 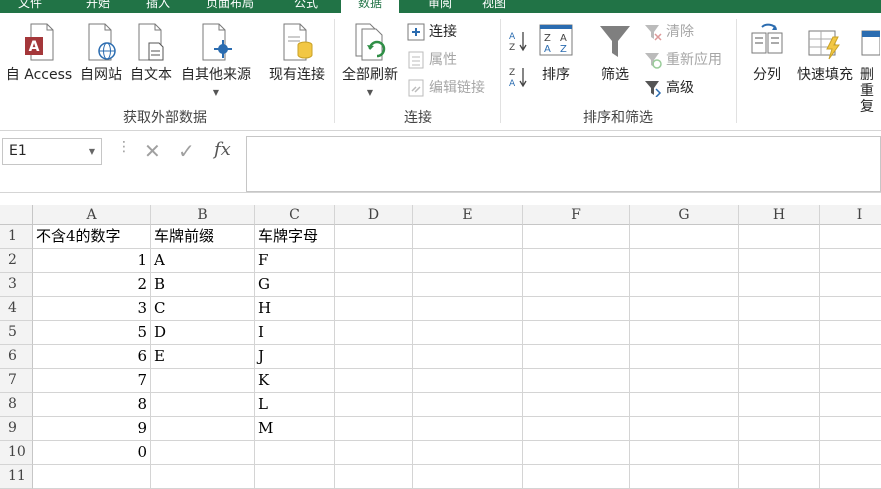 What do you see at coordinates (850, 261) in the screenshot?
I see `cell-i2` at bounding box center [850, 261].